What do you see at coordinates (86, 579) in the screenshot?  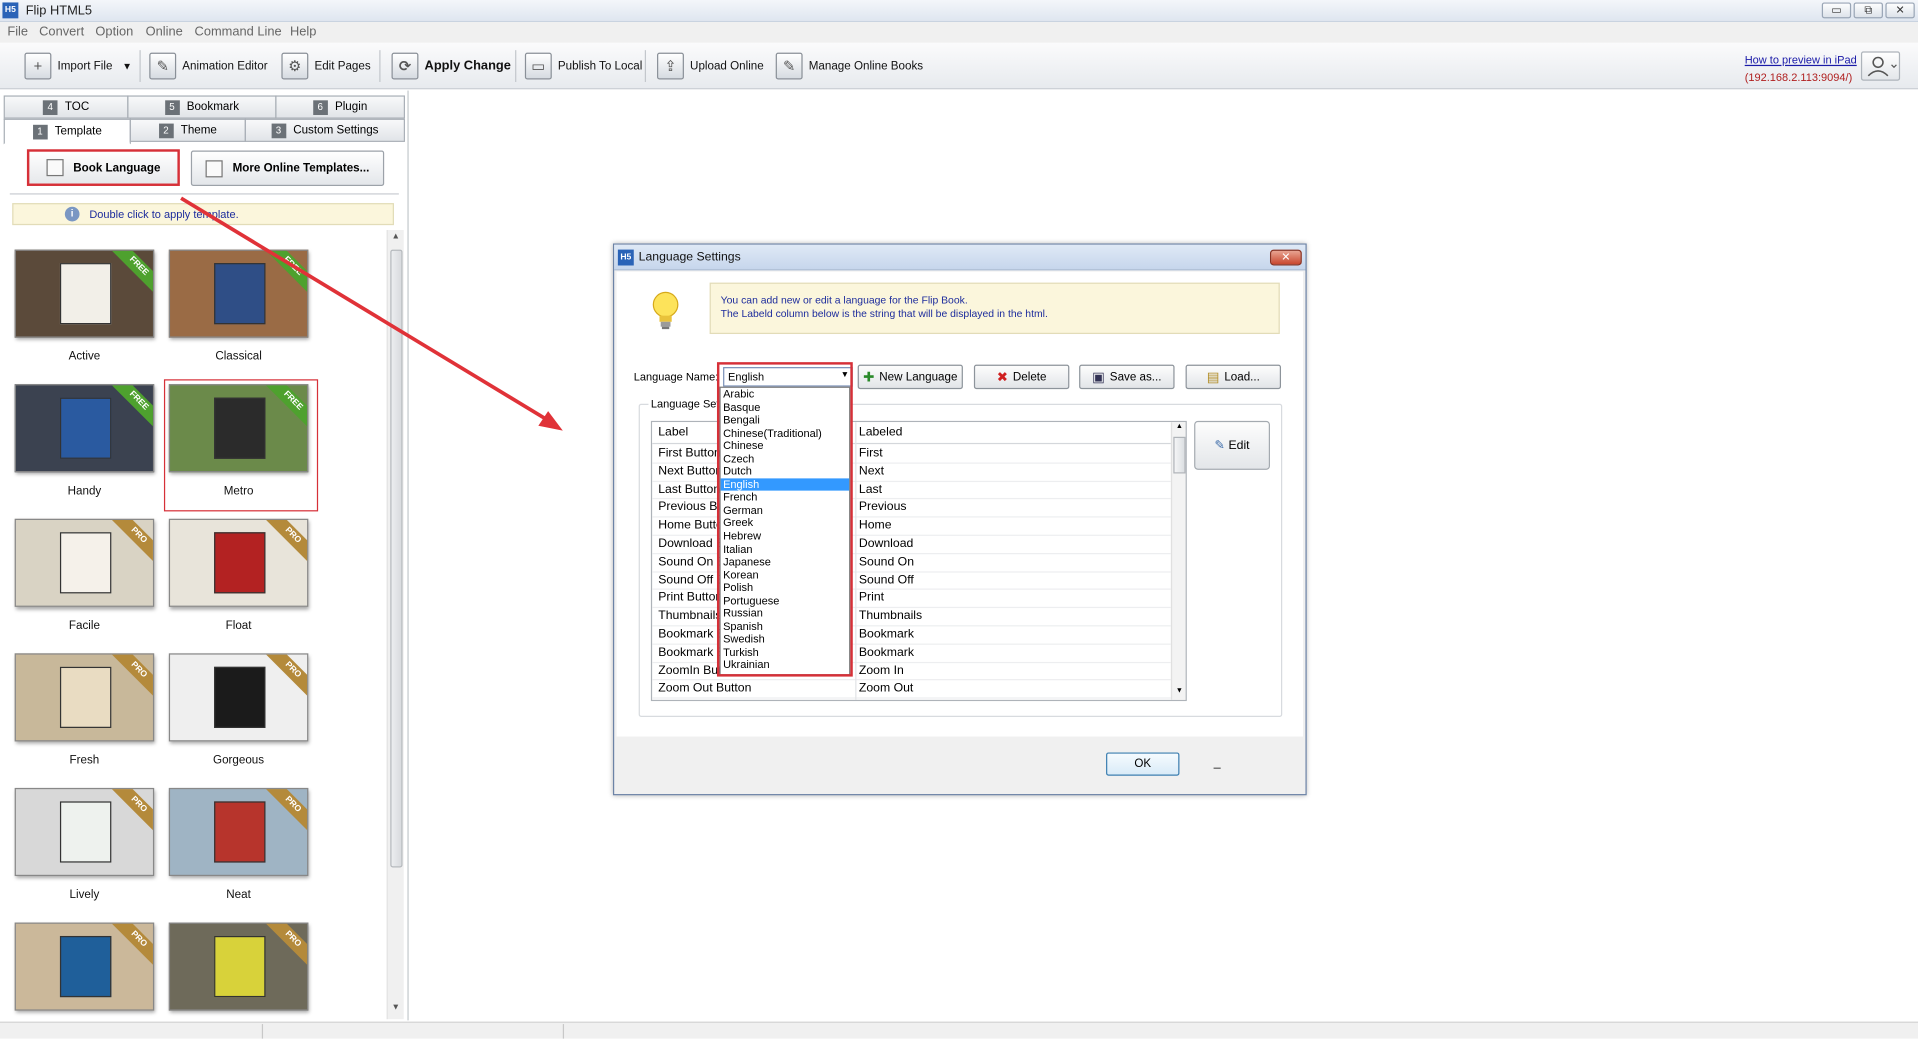 I see `template-item: PRO Facile` at bounding box center [86, 579].